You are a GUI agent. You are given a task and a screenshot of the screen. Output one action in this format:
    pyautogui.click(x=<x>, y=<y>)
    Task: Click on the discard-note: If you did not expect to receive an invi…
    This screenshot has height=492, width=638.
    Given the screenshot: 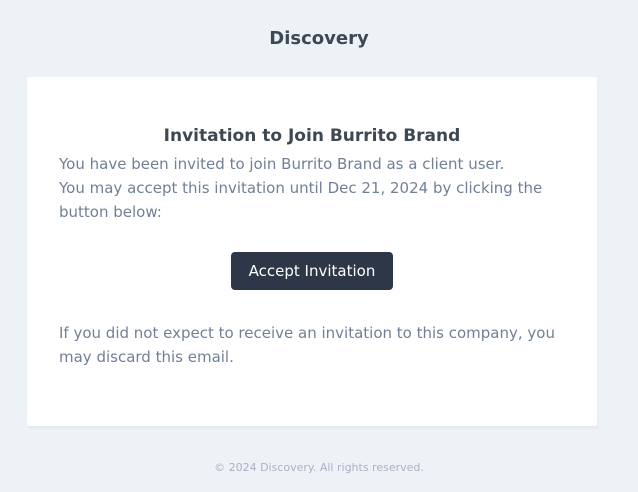 What is the action you would take?
    pyautogui.click(x=307, y=345)
    